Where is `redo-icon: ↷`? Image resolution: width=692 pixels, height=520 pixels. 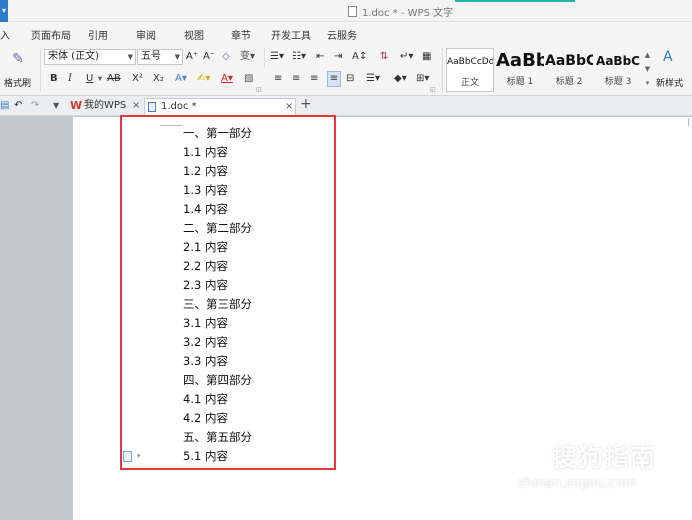 redo-icon: ↷ is located at coordinates (35, 106).